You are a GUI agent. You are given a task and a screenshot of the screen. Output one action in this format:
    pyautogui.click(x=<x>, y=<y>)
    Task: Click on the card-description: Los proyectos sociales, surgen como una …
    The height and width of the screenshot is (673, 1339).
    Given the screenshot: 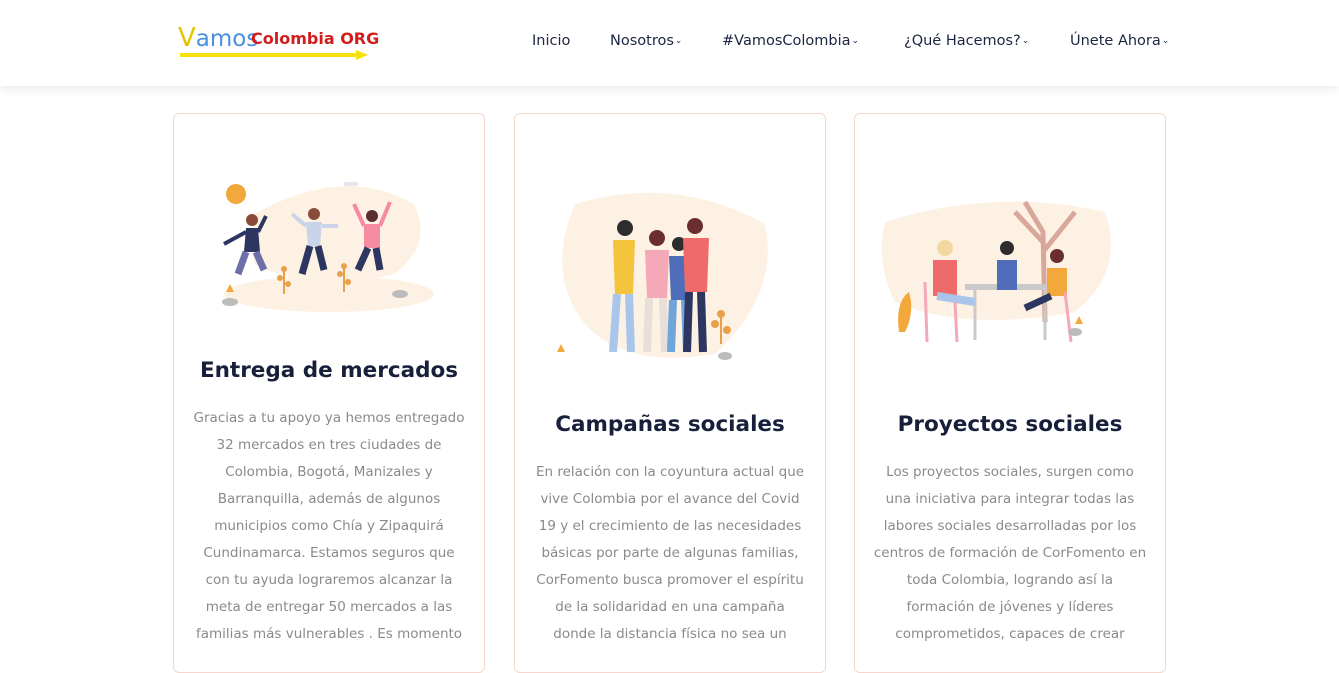 What is the action you would take?
    pyautogui.click(x=1010, y=553)
    